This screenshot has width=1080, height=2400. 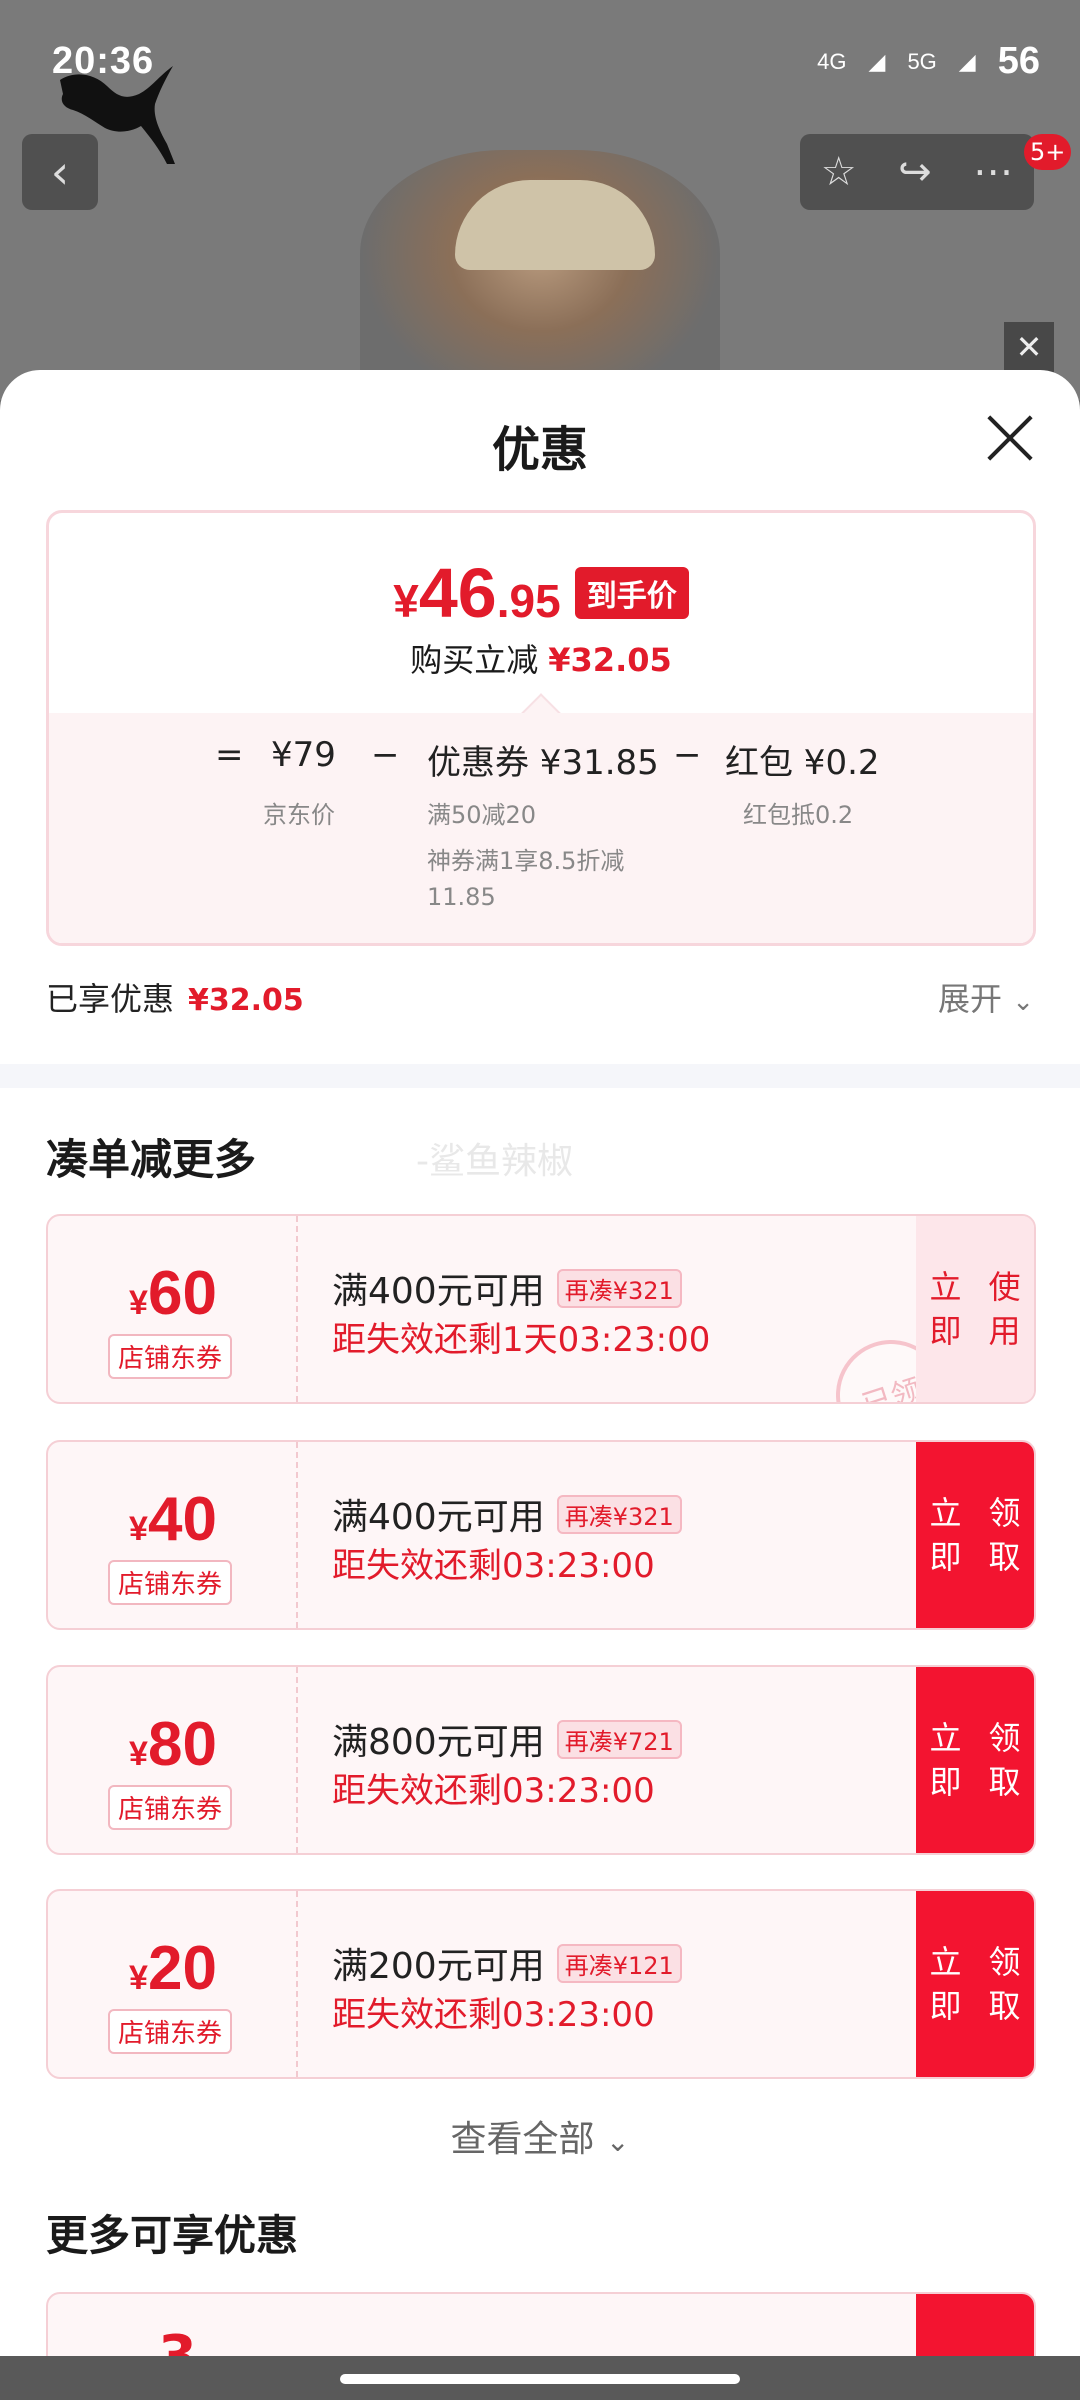 What do you see at coordinates (528, 601) in the screenshot?
I see `price-decimal: .95` at bounding box center [528, 601].